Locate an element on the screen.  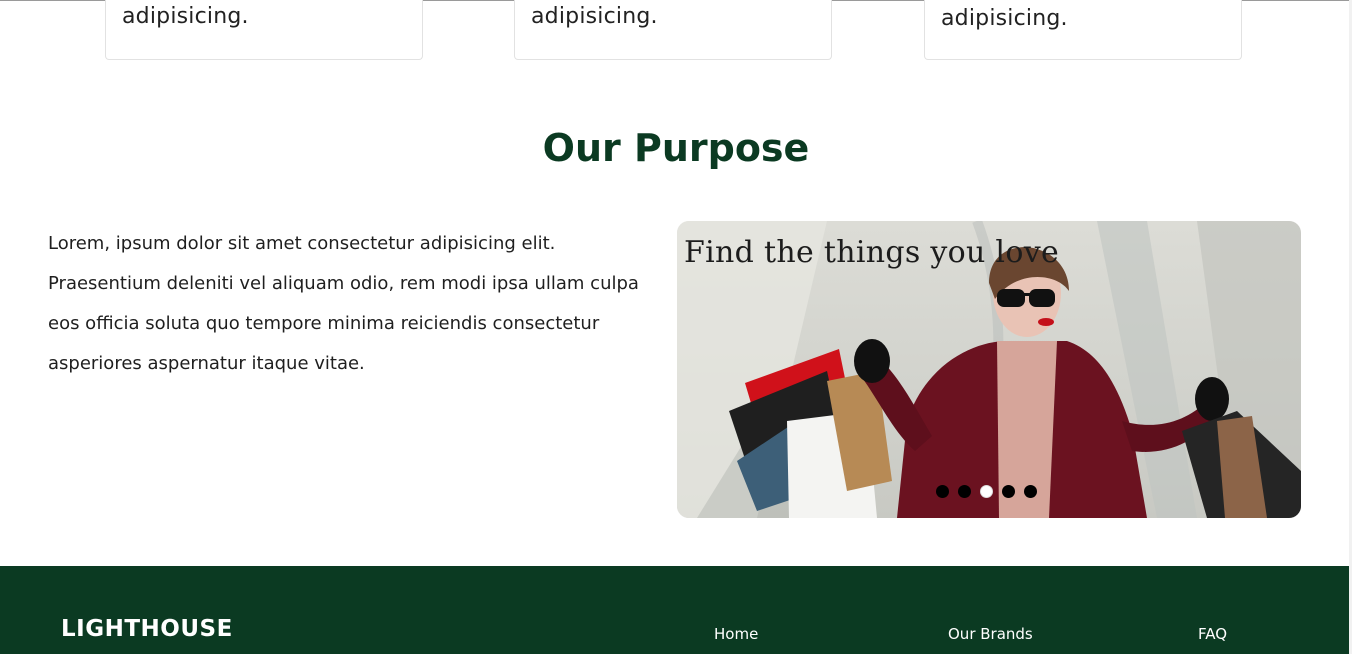
footer-link-our-brands: Our Brands is located at coordinates (990, 634).